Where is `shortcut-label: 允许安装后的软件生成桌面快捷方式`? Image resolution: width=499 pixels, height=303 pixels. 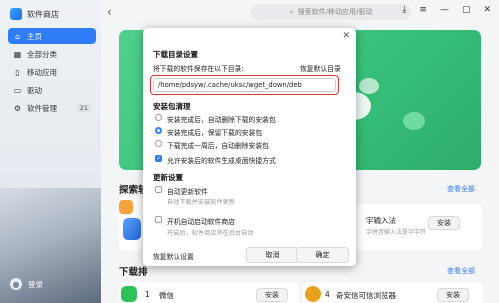 shortcut-label: 允许安装后的软件生成桌面快捷方式 is located at coordinates (221, 161).